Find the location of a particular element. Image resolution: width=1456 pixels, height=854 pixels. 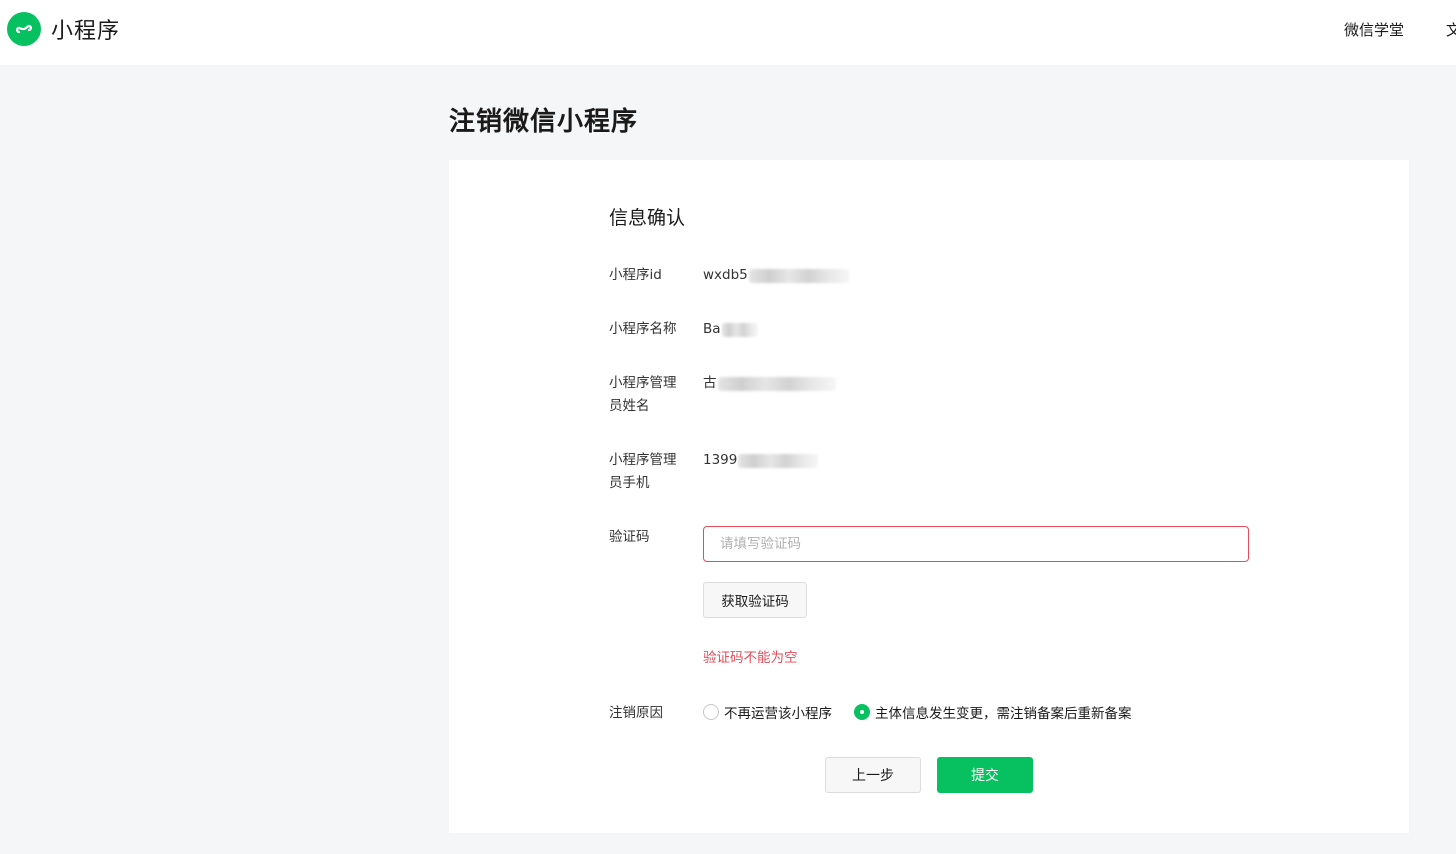

app-id-value: wxdb5 is located at coordinates (776, 275).